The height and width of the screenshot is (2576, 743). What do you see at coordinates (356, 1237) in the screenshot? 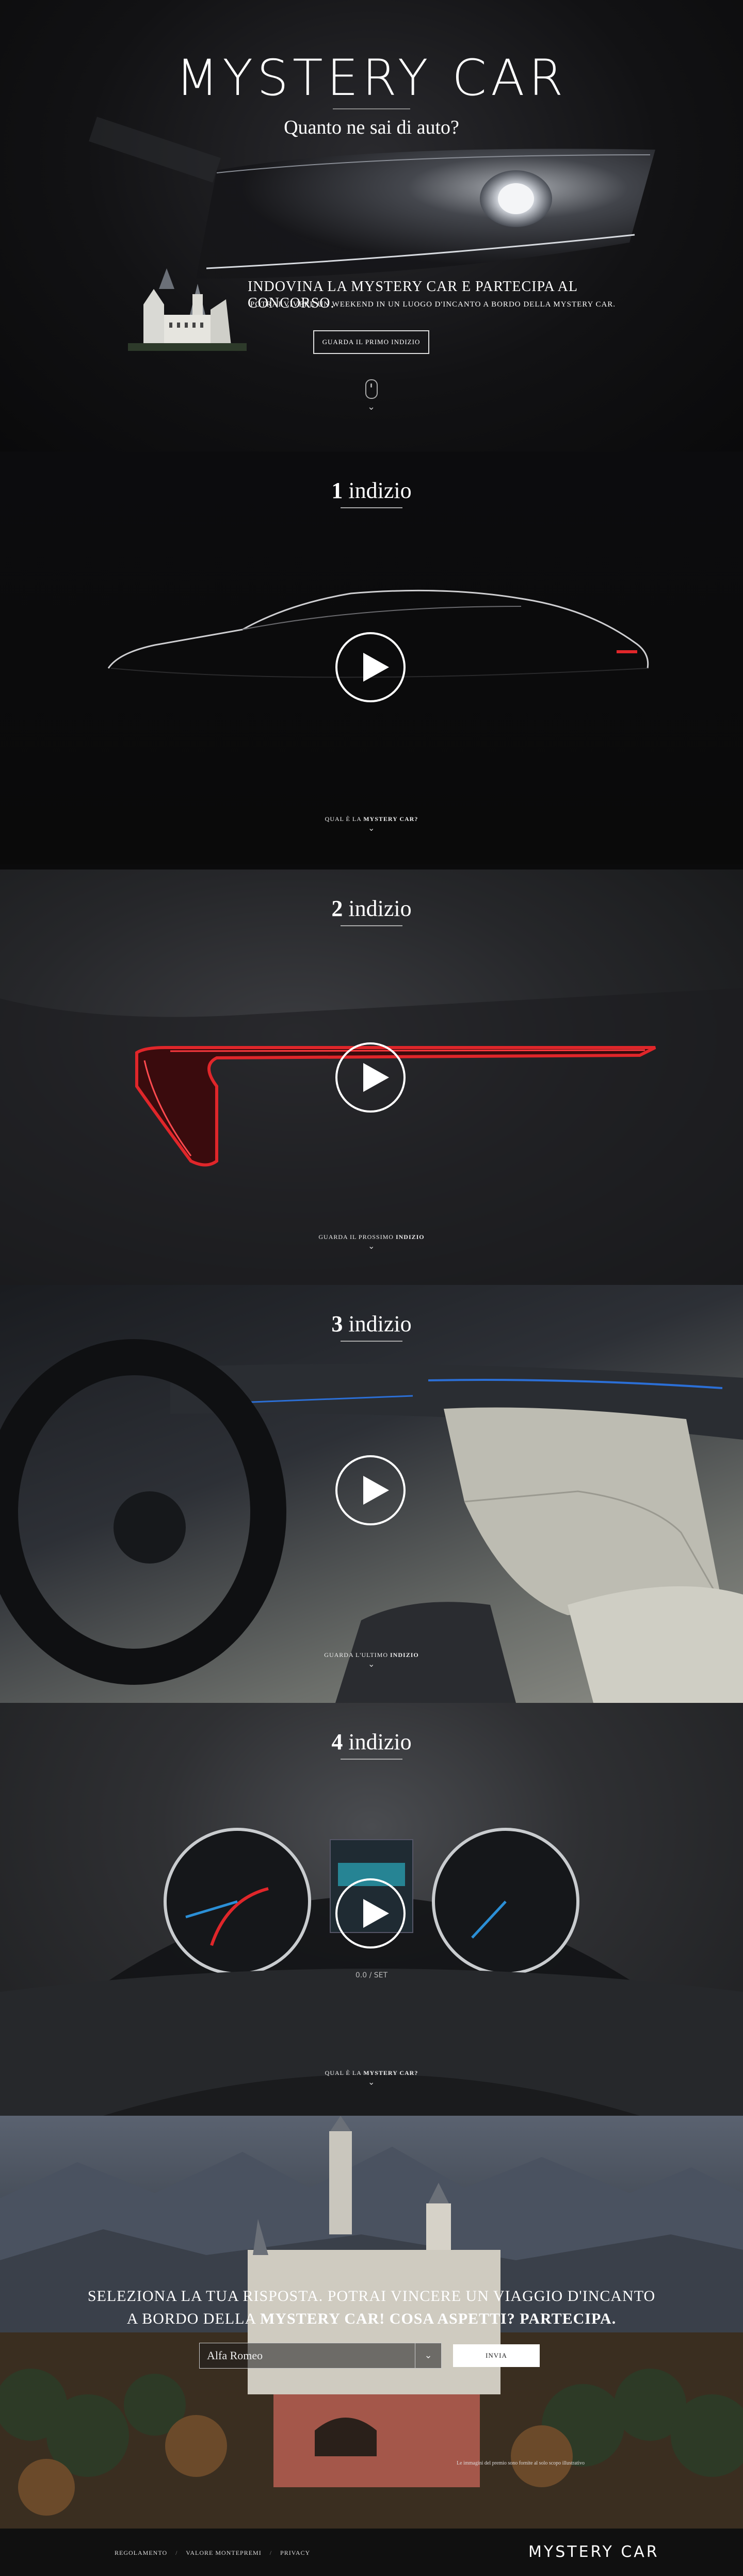
I see `next-prefix: GUARDA IL PROSSIMO` at bounding box center [356, 1237].